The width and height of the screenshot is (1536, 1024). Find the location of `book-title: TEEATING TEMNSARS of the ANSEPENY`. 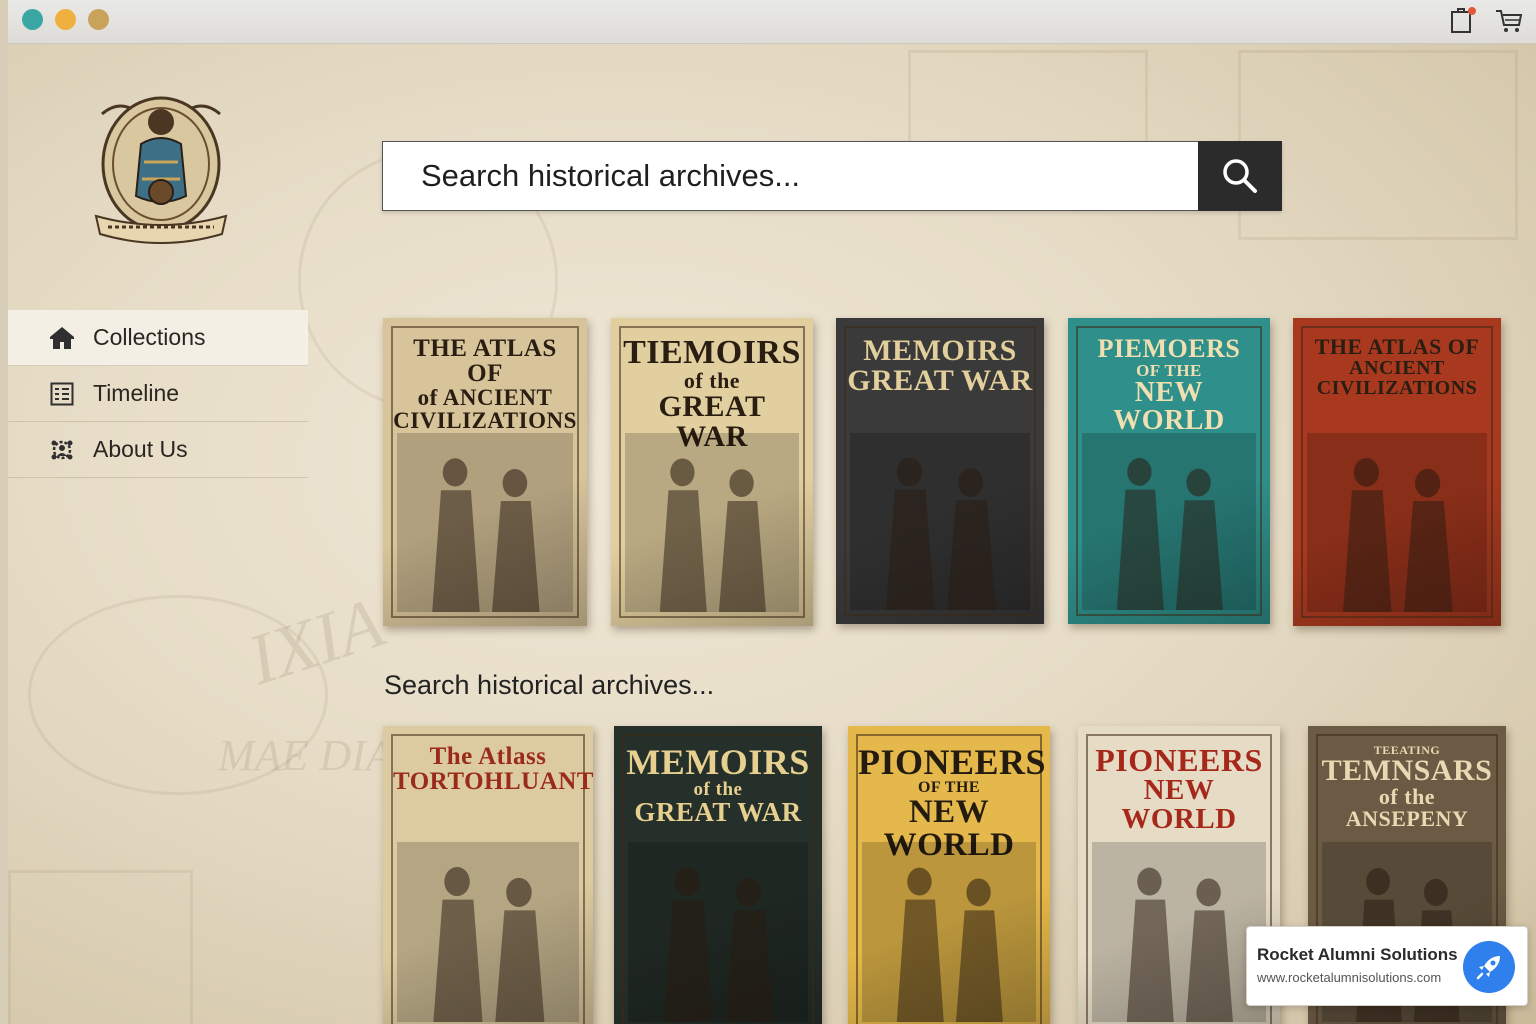

book-title: TEEATING TEMNSARS of the ANSEPENY is located at coordinates (1407, 787).